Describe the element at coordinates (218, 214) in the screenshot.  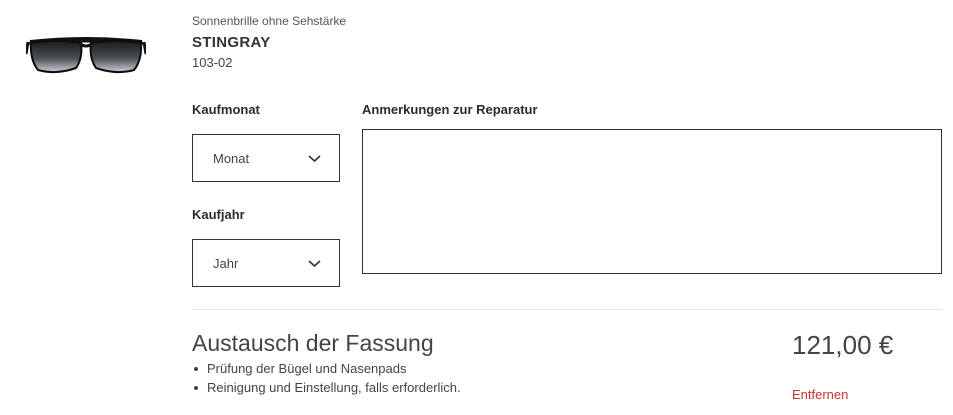
I see `purchase-year-label: Kaufjahr` at that location.